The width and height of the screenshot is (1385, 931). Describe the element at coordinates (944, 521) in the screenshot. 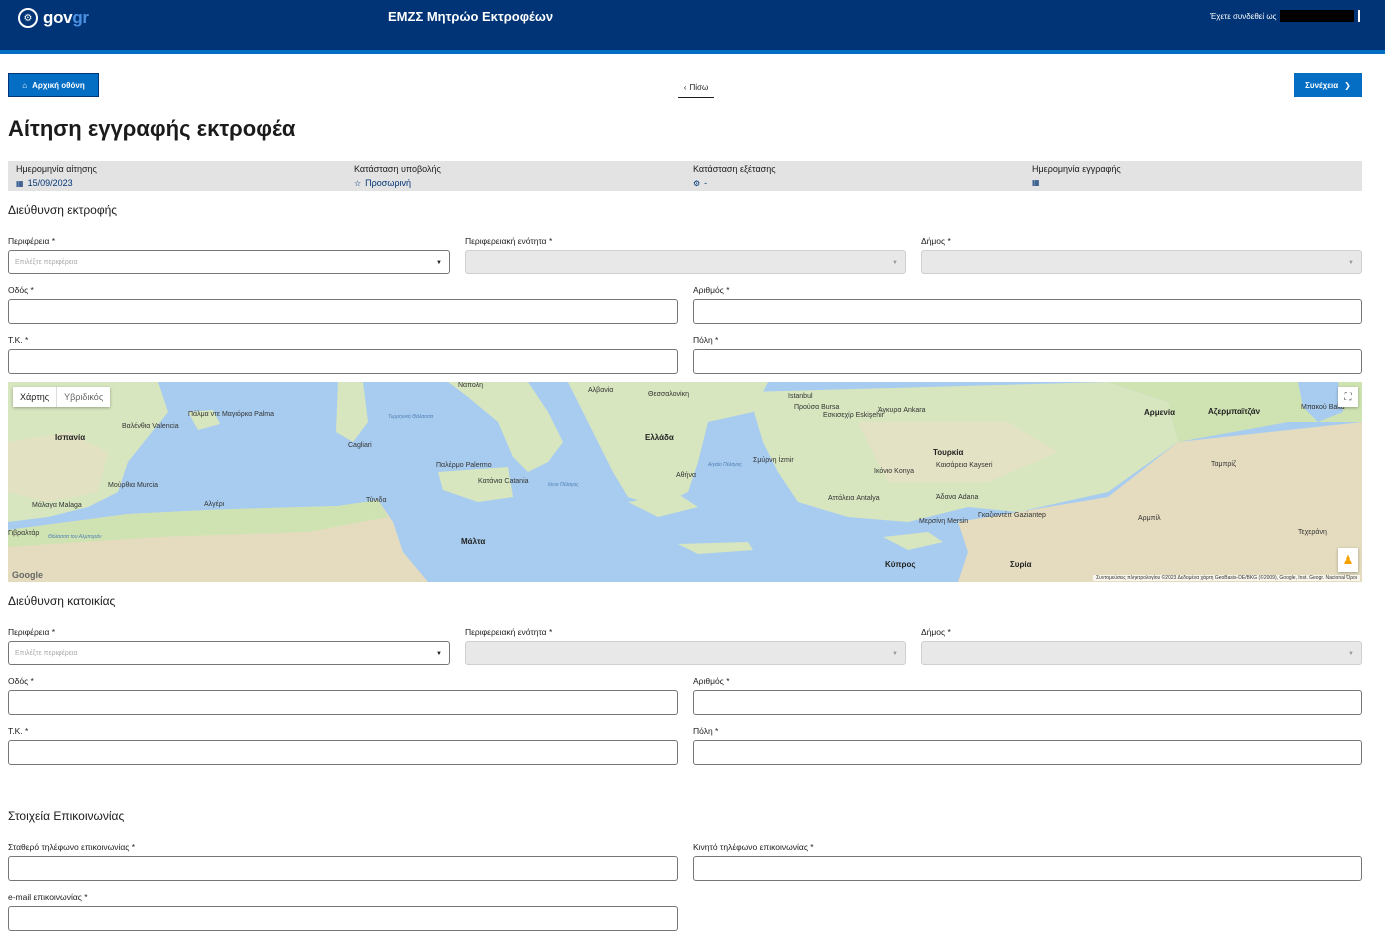

I see `map-label-mersin: Μερσίνη Mersin` at that location.